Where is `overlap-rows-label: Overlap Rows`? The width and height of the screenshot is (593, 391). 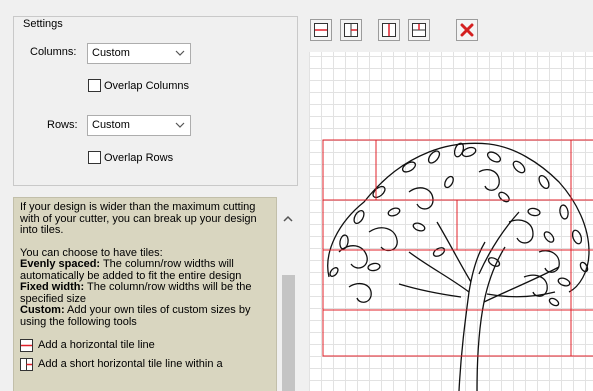 overlap-rows-label: Overlap Rows is located at coordinates (139, 157).